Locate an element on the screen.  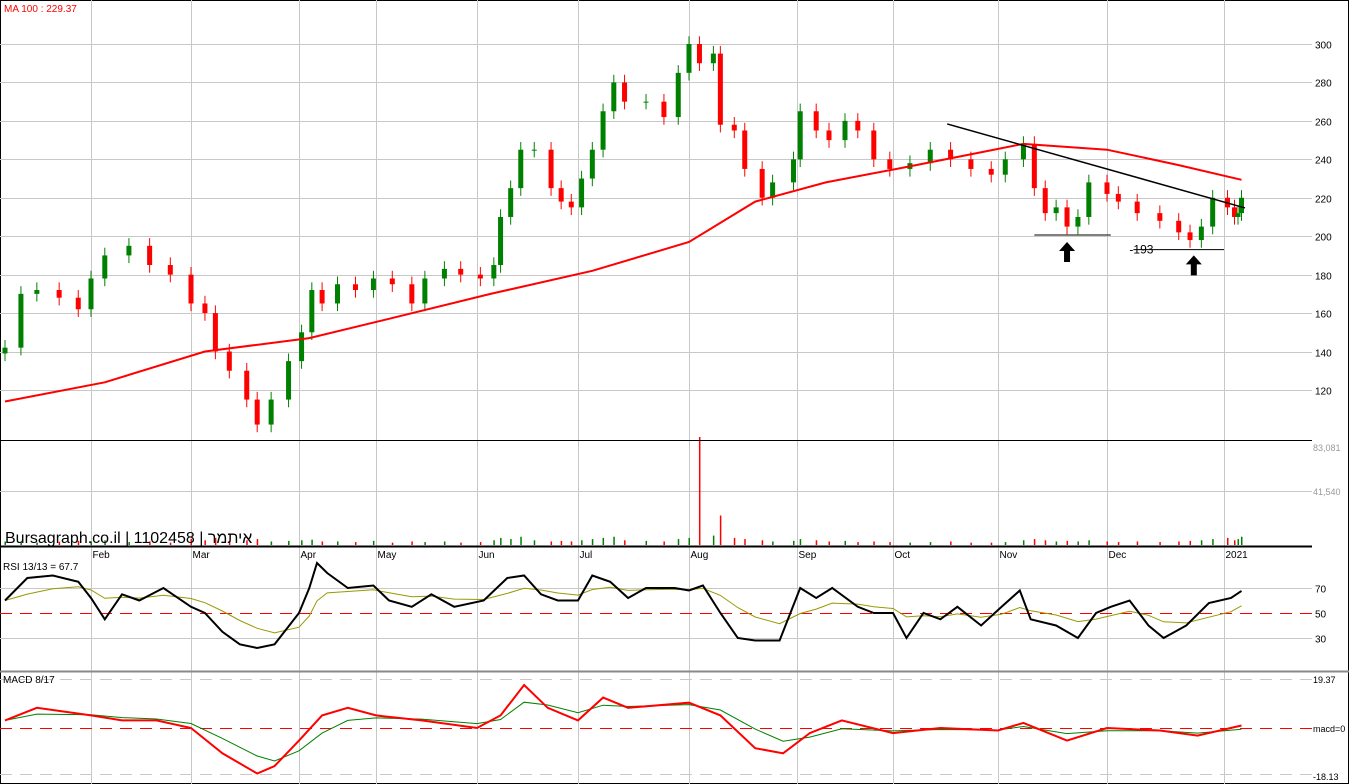
month-tick-label: Apr is located at coordinates (309, 555).